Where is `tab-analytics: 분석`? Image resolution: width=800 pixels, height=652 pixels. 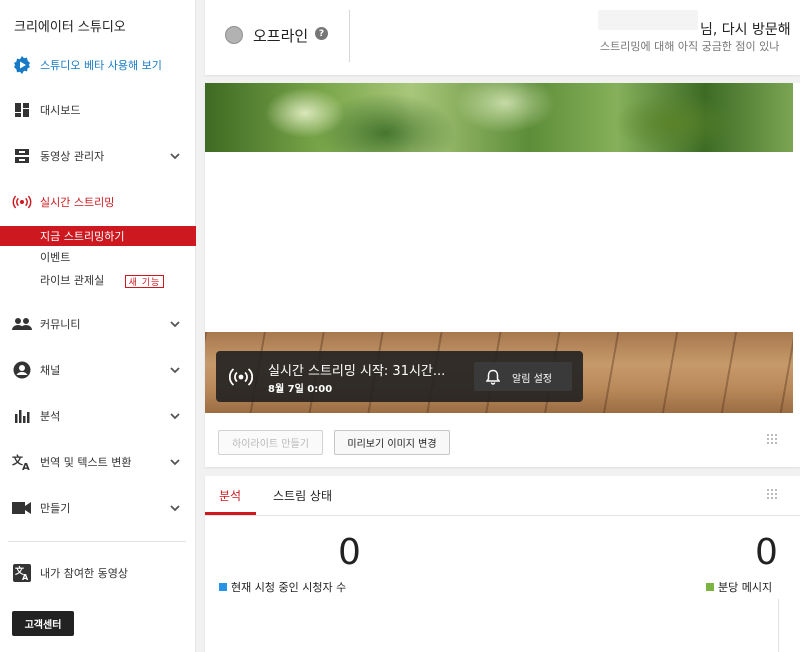 tab-analytics: 분석 is located at coordinates (230, 495).